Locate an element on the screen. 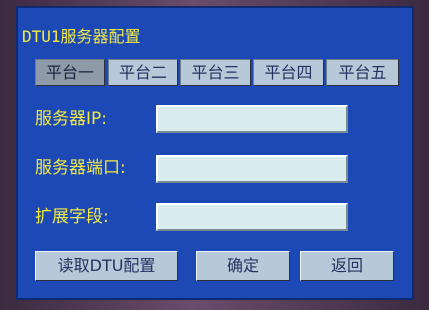 The width and height of the screenshot is (429, 310). platform-tabs: 平台一 平台二 平台三 平台四 平台五 is located at coordinates (217, 72).